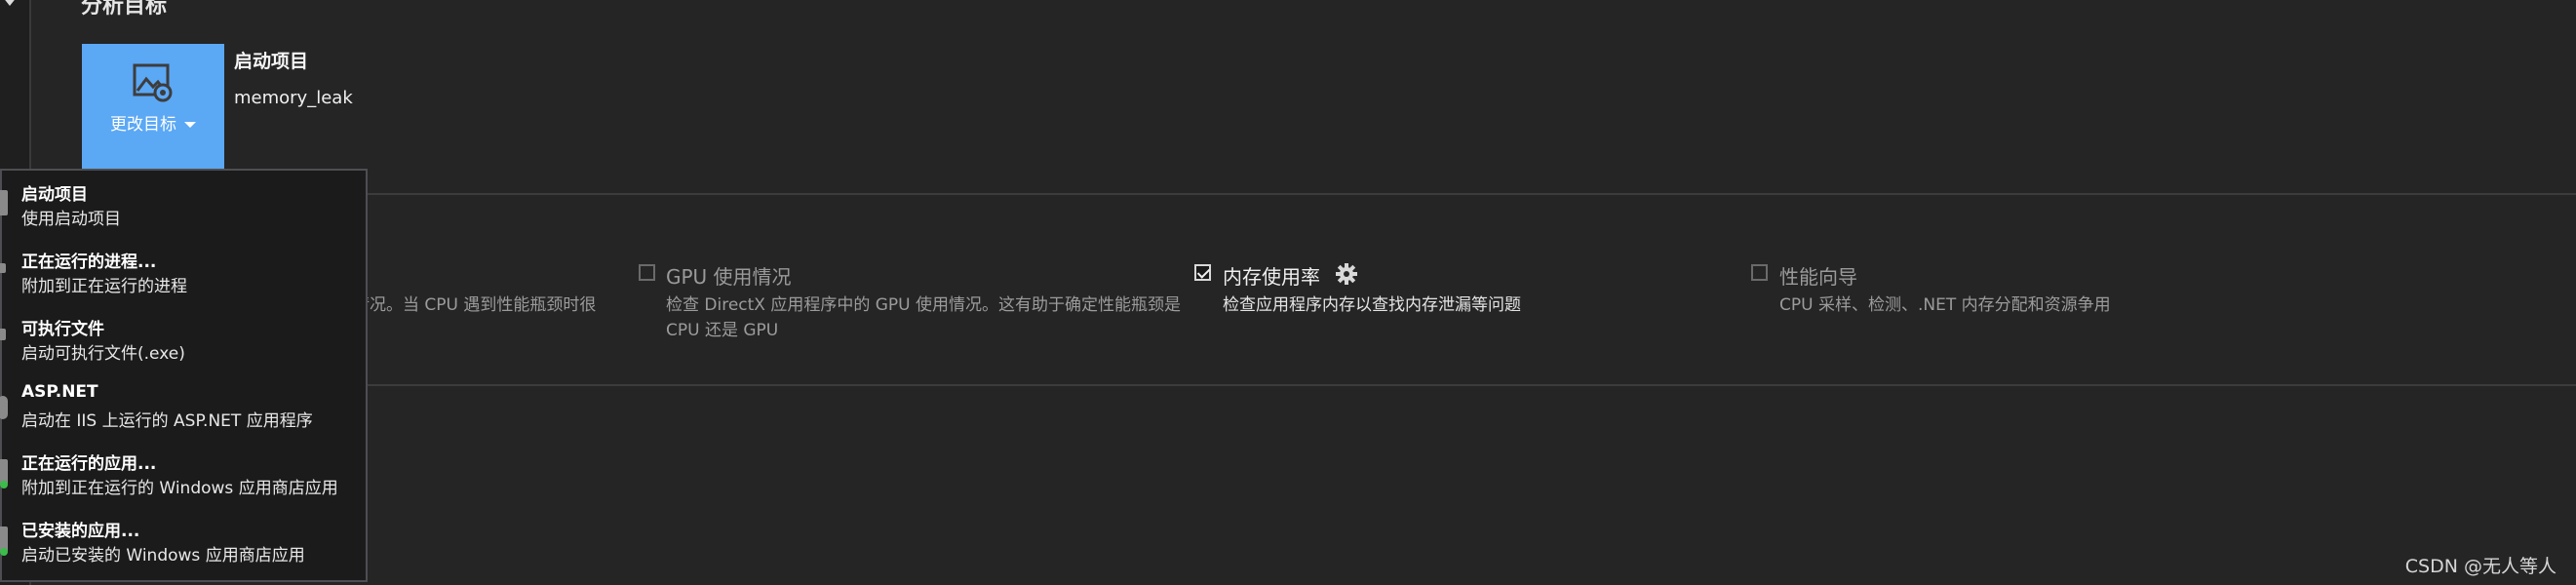 This screenshot has height=585, width=2576. I want to click on tool-wizard-description: CPU 采样、检测、.NET 内存分配和资源争用, so click(1945, 305).